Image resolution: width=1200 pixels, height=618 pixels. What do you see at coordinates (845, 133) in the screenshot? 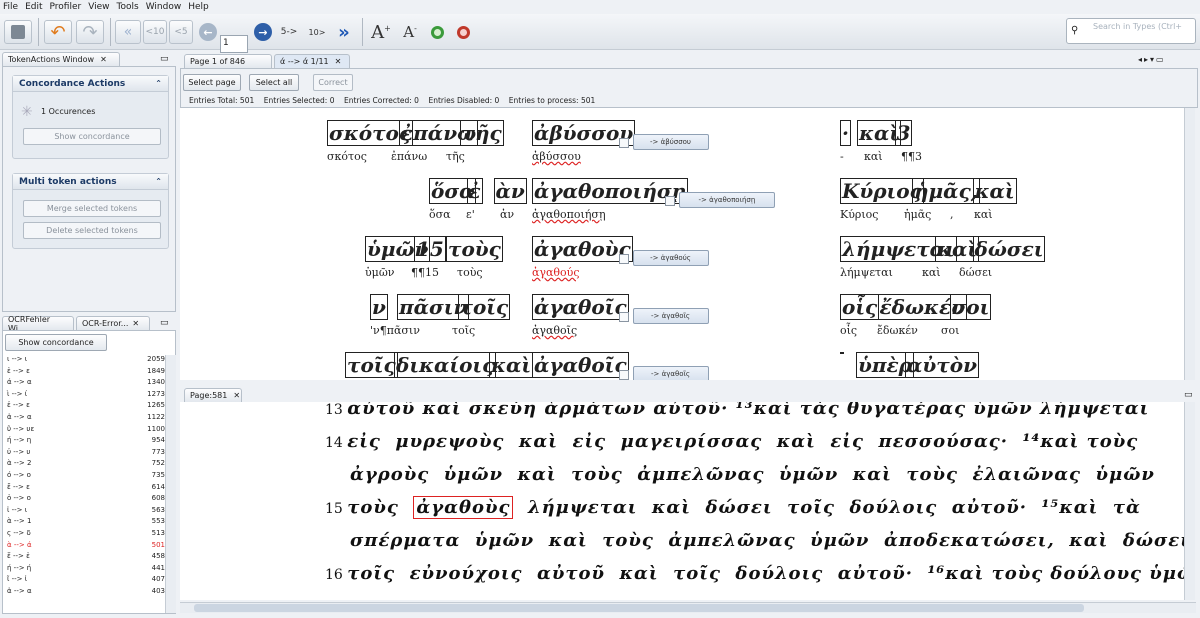
I see `token-image: ·` at bounding box center [845, 133].